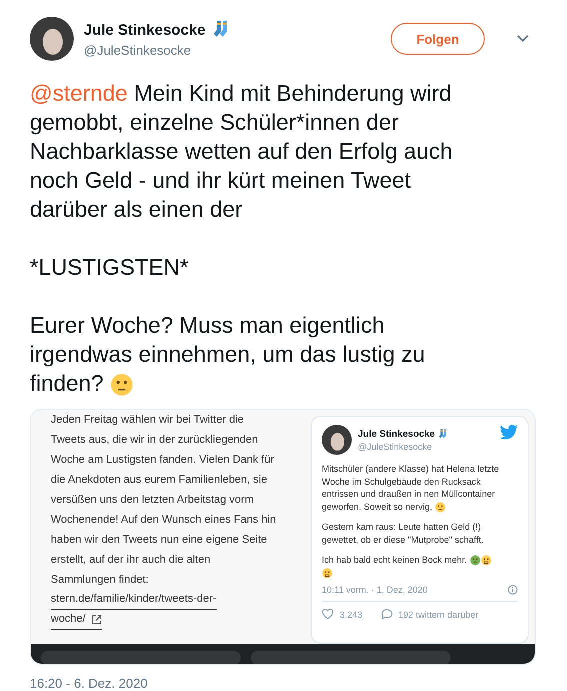 The height and width of the screenshot is (691, 567). I want to click on embedded-tweet-text: Gestern kam raus: Leute hatten Geld (!) gewettet, ob er diese "Mutprobe" schafft., so click(403, 533).